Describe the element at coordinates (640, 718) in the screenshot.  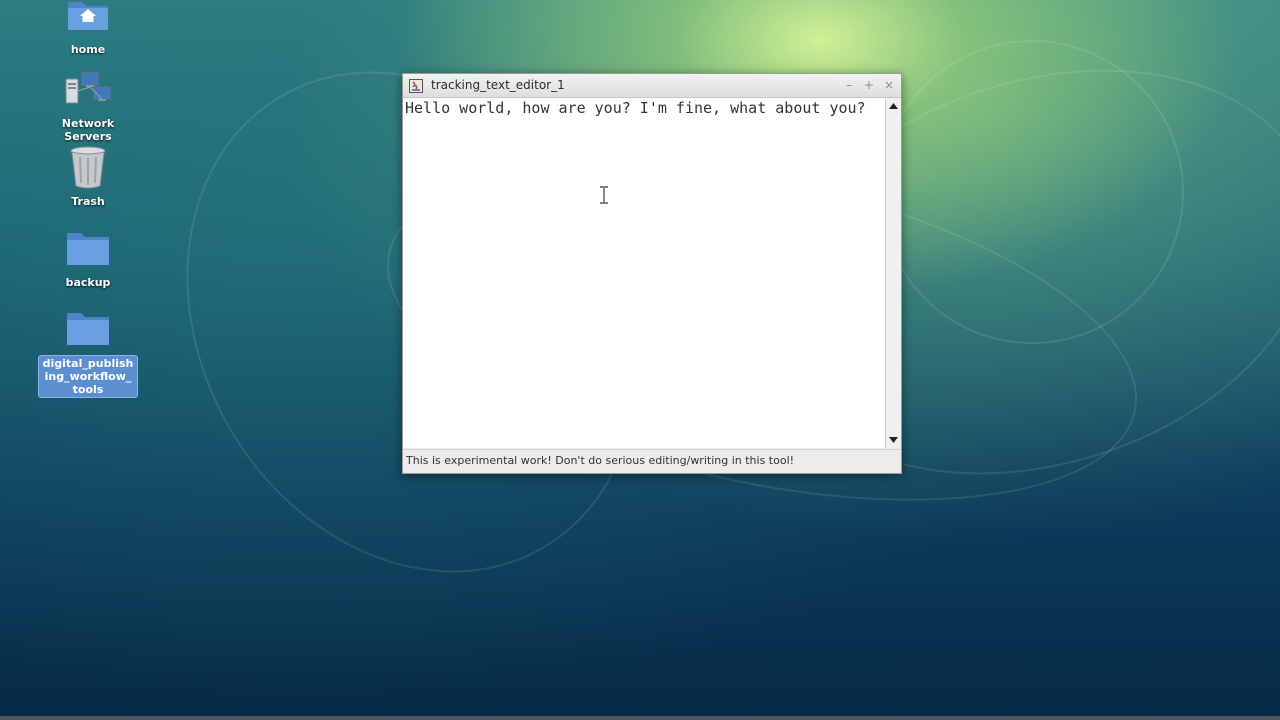
I see `panel-edge` at that location.